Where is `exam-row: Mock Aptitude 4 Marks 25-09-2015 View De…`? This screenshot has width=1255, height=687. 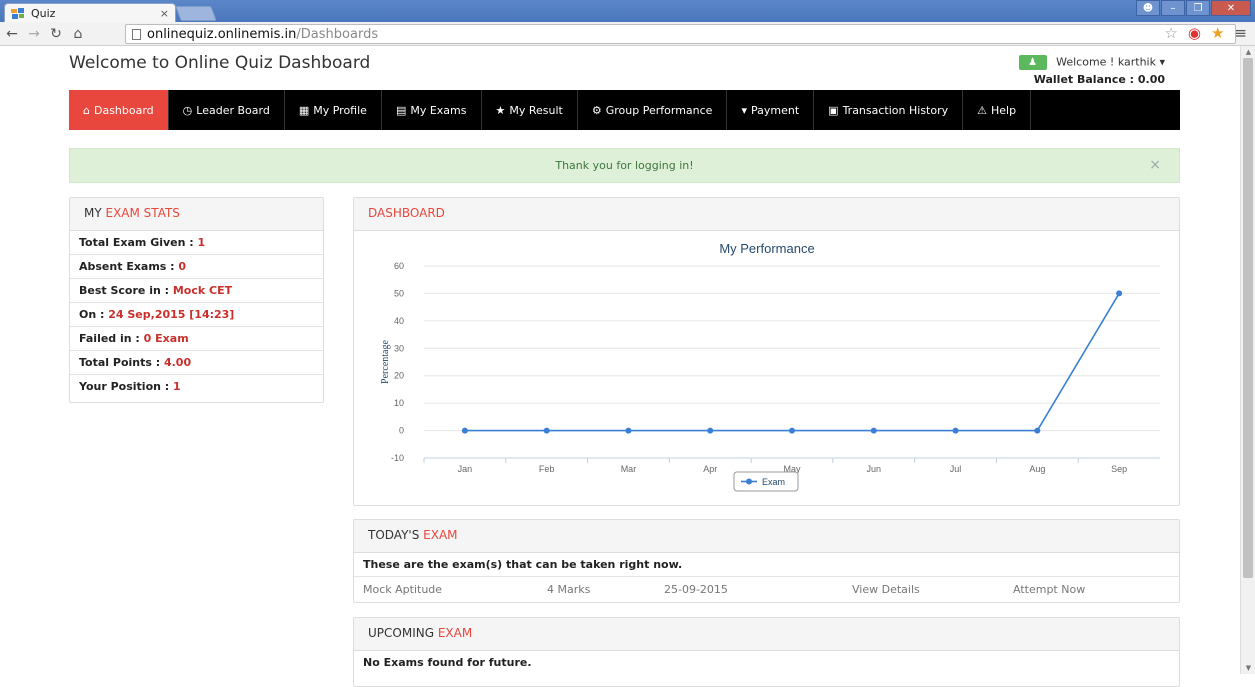 exam-row: Mock Aptitude 4 Marks 25-09-2015 View De… is located at coordinates (766, 589).